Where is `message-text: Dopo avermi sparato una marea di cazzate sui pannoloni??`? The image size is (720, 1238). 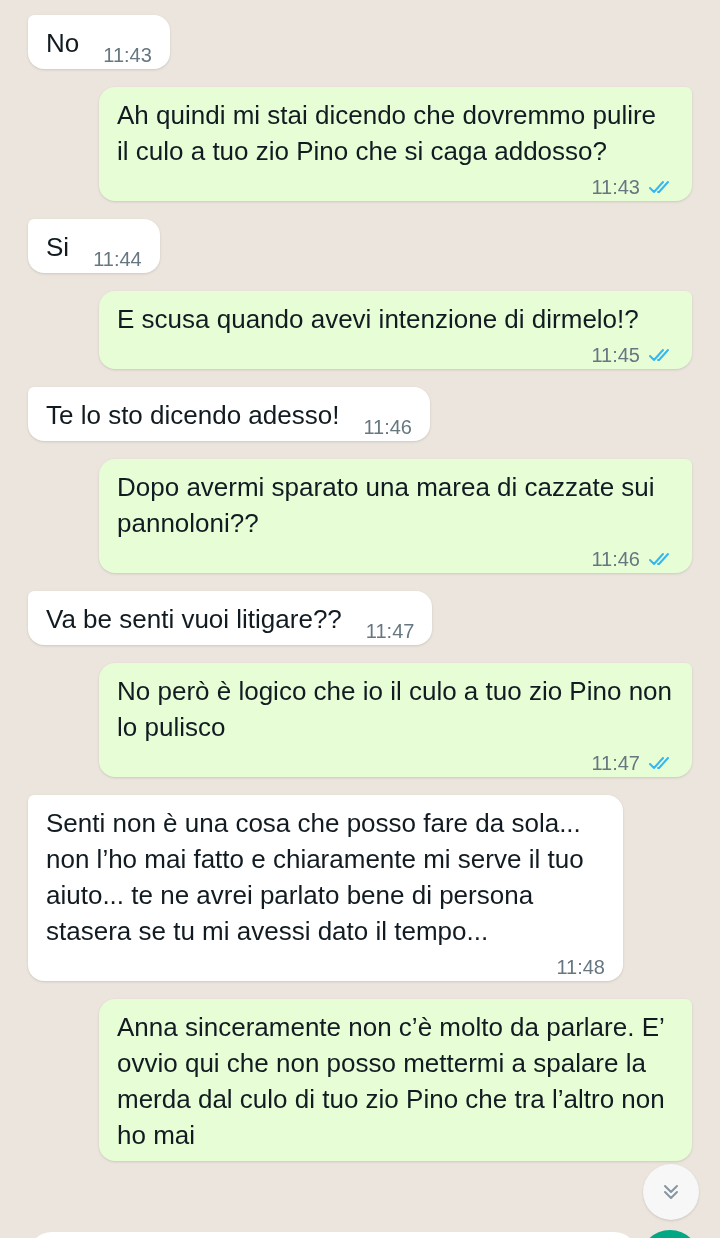
message-text: Dopo avermi sparato una marea di cazzate sui pannoloni?? is located at coordinates (386, 505).